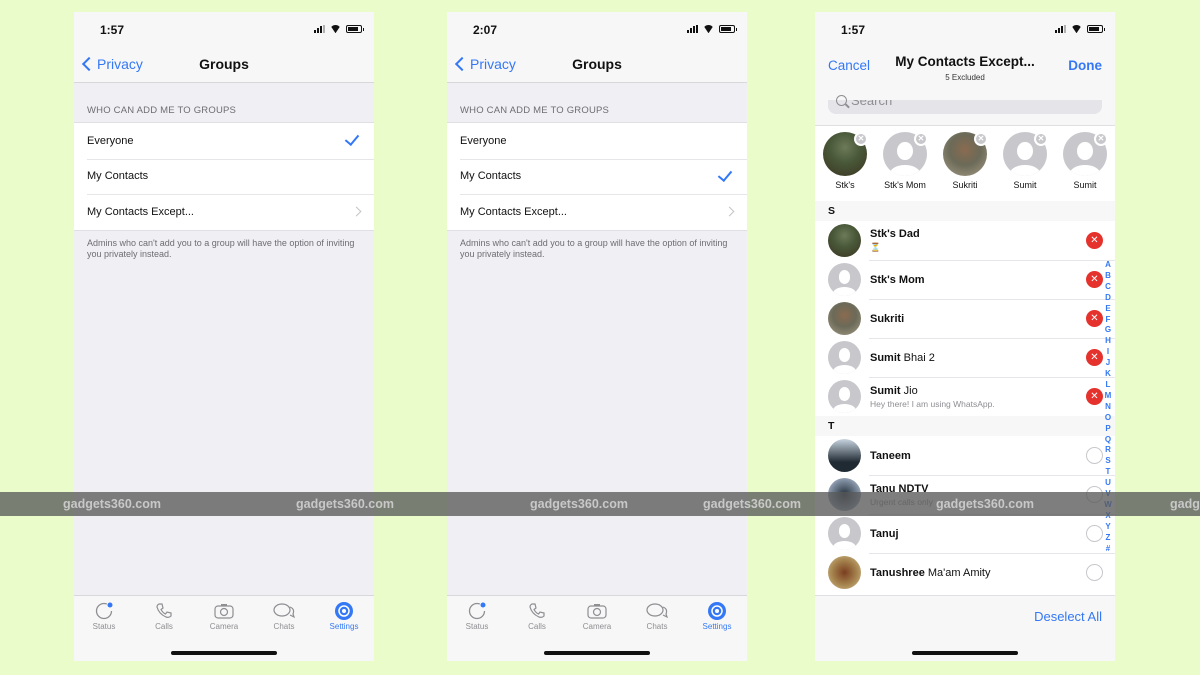 This screenshot has width=1200, height=675. I want to click on signal-icon, so click(692, 29).